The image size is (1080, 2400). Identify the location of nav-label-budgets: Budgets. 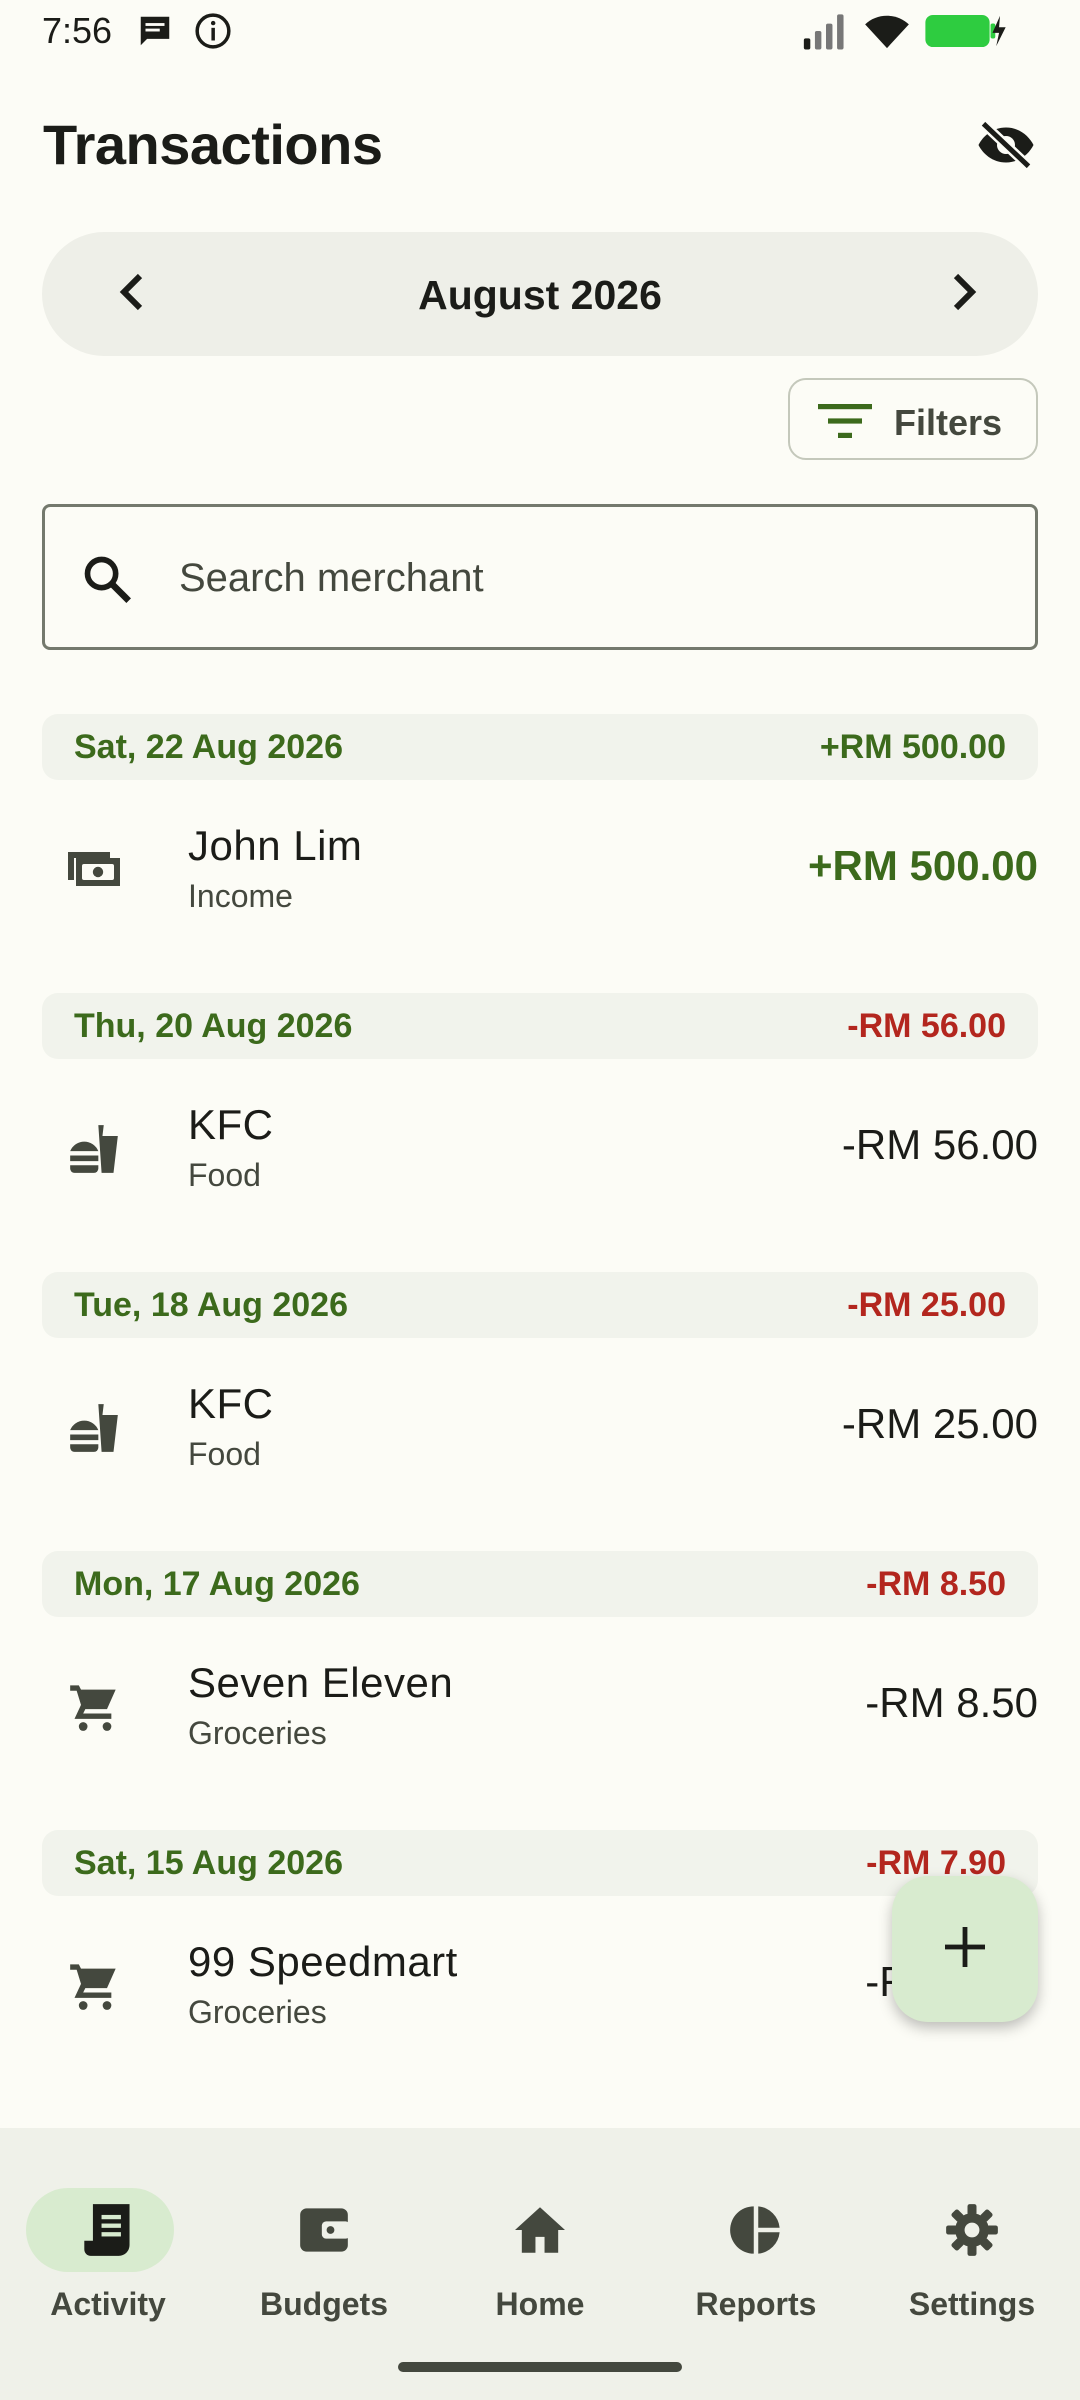
(324, 2304).